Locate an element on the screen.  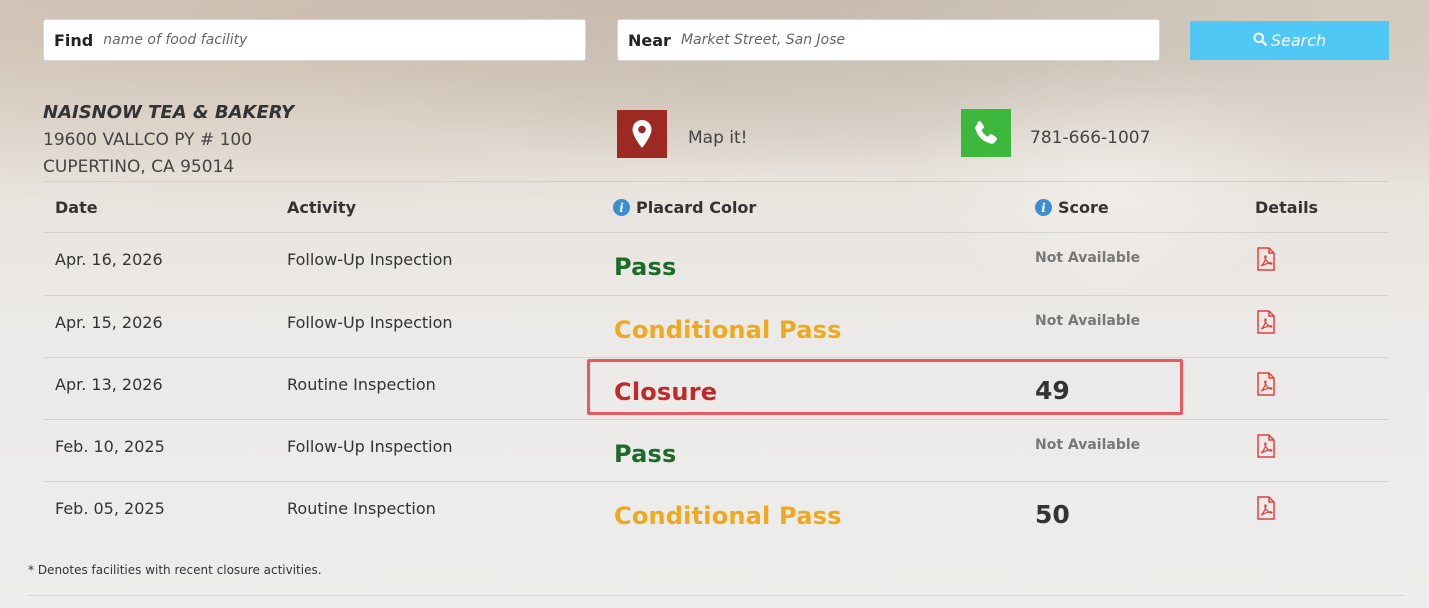
phone-number: 781-666-1007 is located at coordinates (1090, 138).